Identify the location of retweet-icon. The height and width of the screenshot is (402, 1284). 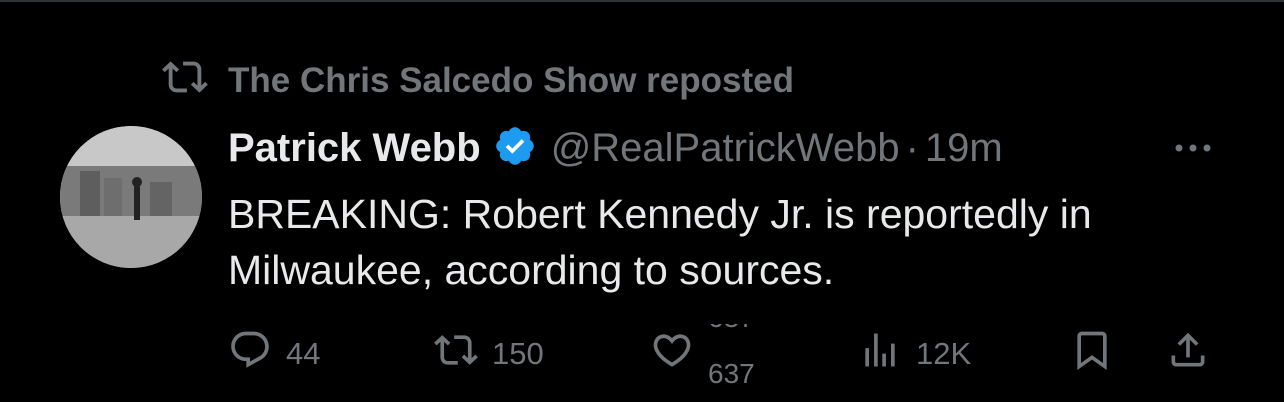
(456, 354).